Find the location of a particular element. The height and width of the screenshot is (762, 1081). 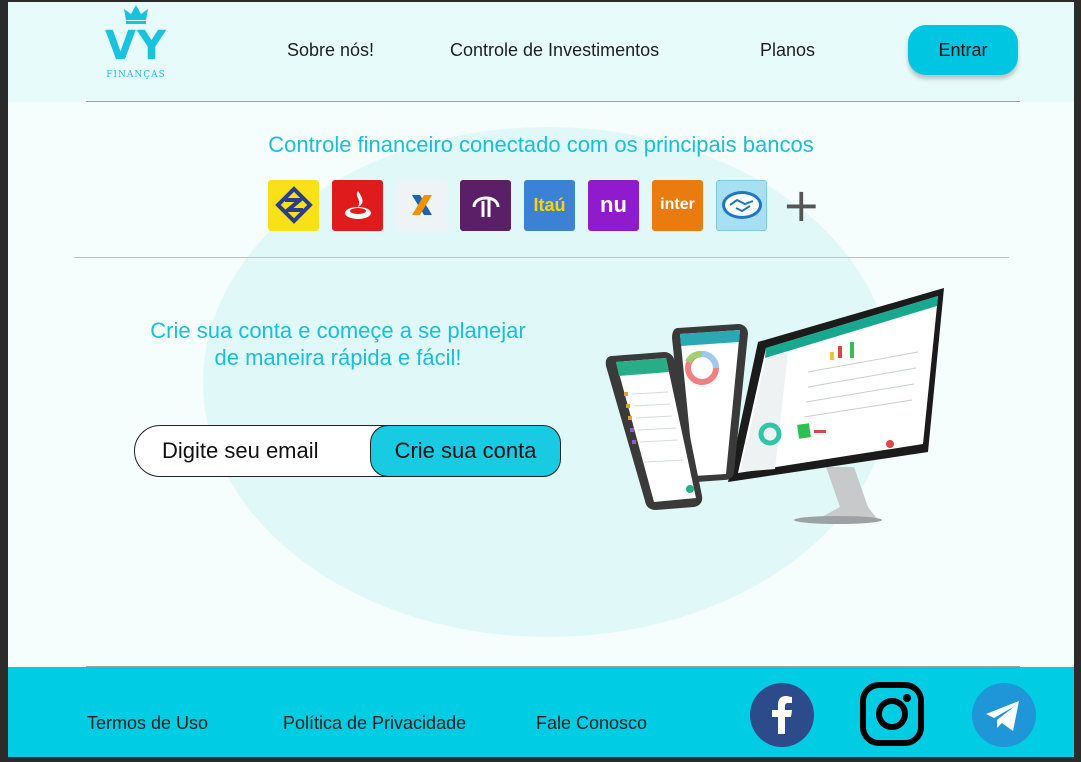

nav-planos: Planos is located at coordinates (787, 50).